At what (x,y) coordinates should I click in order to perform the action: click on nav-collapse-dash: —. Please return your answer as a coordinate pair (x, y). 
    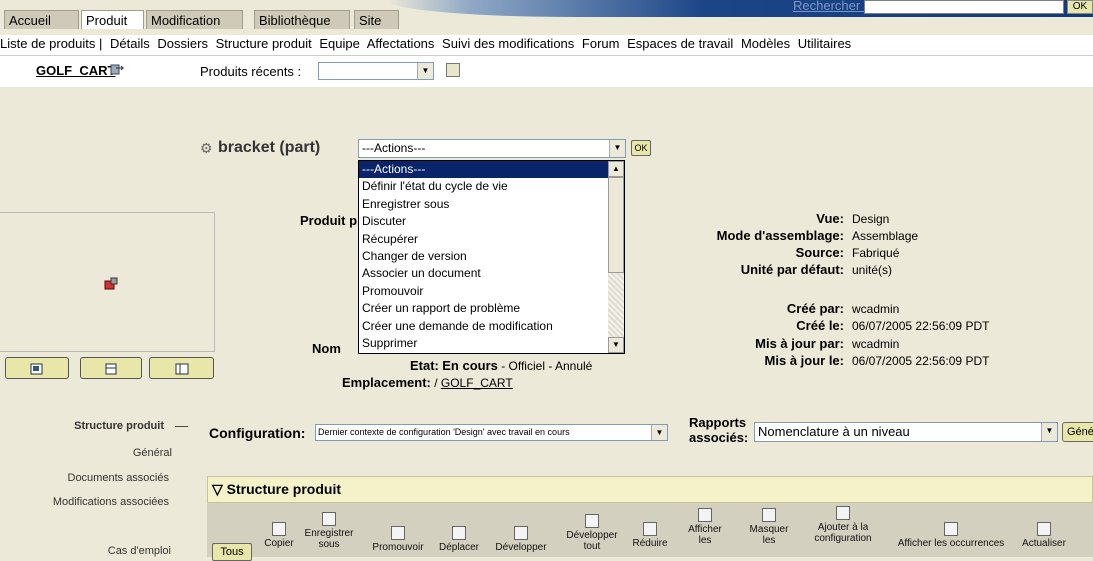
    Looking at the image, I should click on (181, 425).